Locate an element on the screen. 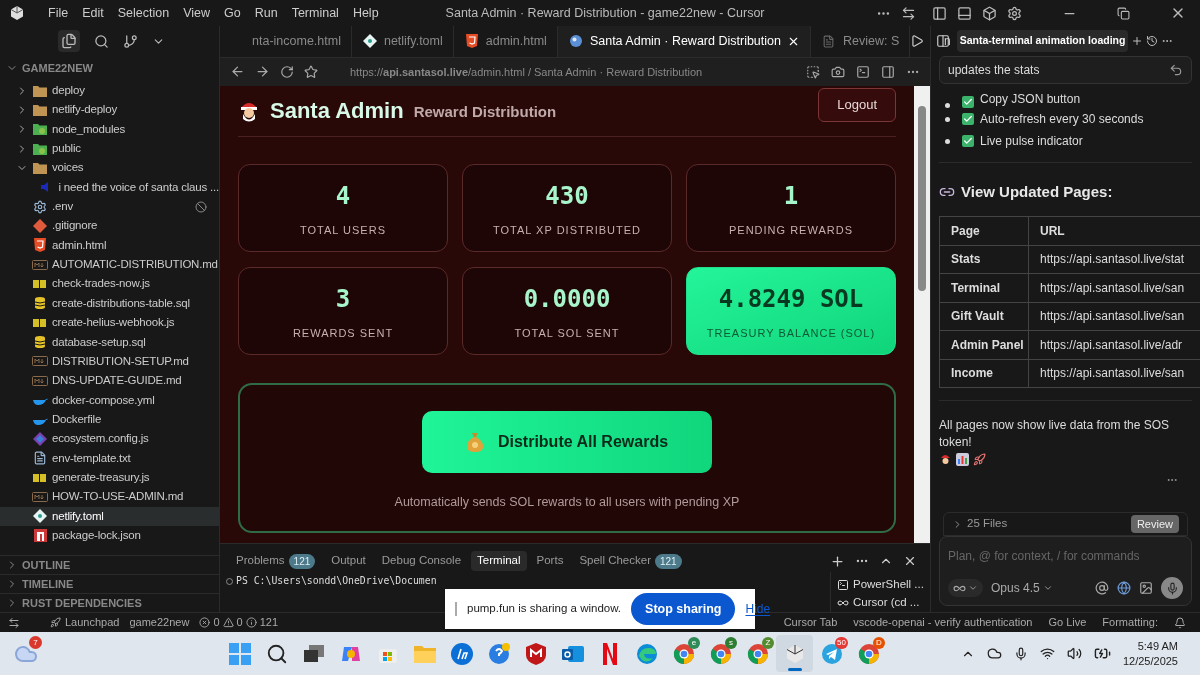 The width and height of the screenshot is (1200, 675). stat-value: 4 is located at coordinates (343, 196).